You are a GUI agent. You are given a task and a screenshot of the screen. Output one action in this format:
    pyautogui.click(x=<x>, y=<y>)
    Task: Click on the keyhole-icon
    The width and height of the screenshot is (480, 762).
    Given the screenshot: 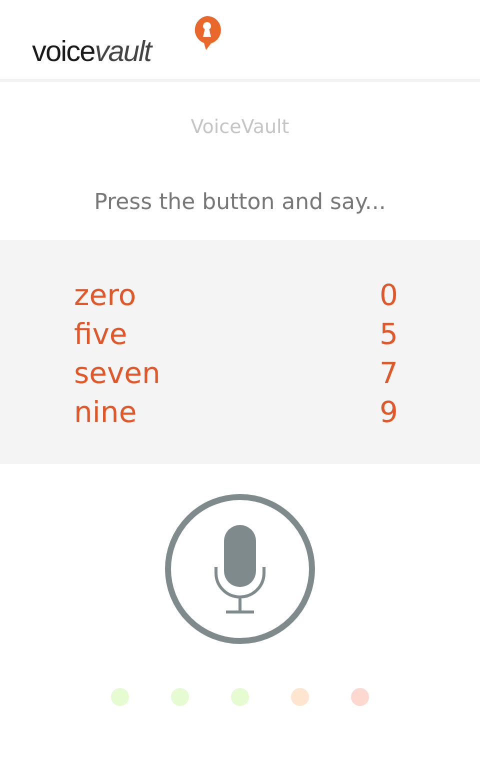 What is the action you would take?
    pyautogui.click(x=207, y=33)
    